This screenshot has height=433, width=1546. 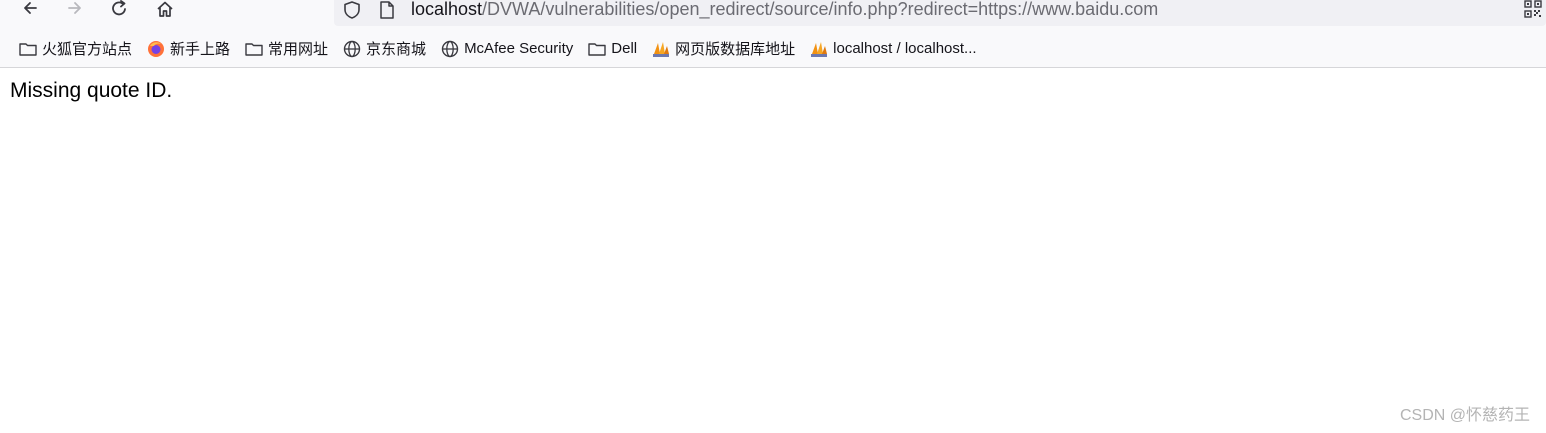 What do you see at coordinates (87, 49) in the screenshot?
I see `bookmark-label: 火狐官方站点` at bounding box center [87, 49].